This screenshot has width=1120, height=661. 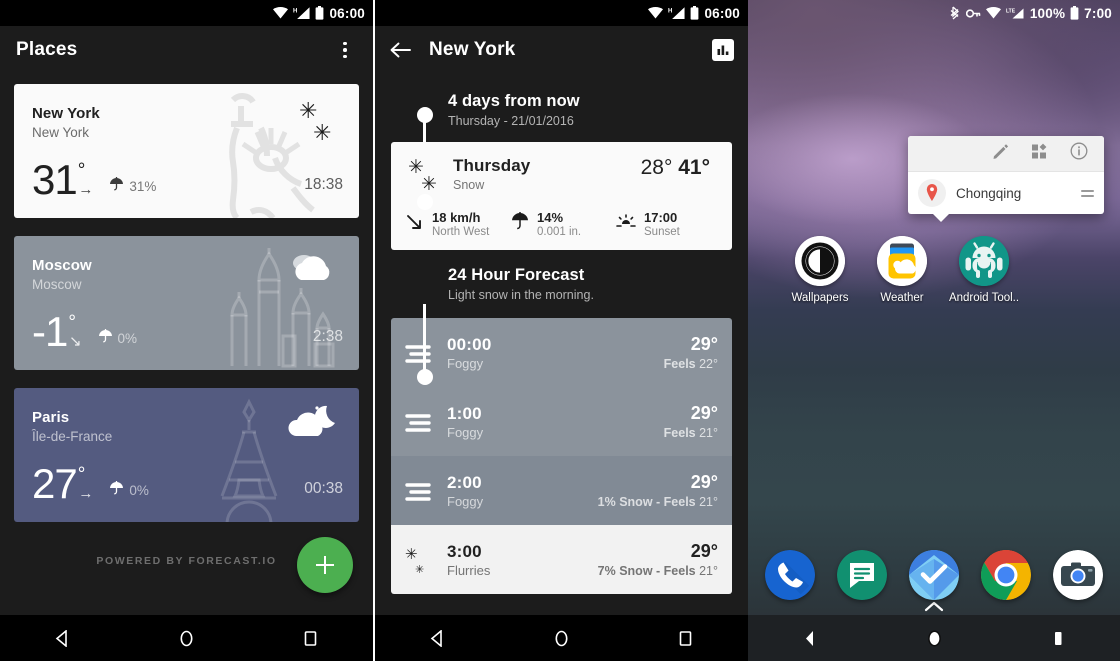 I want to click on card-precip-block: 31%, so click(x=132, y=186).